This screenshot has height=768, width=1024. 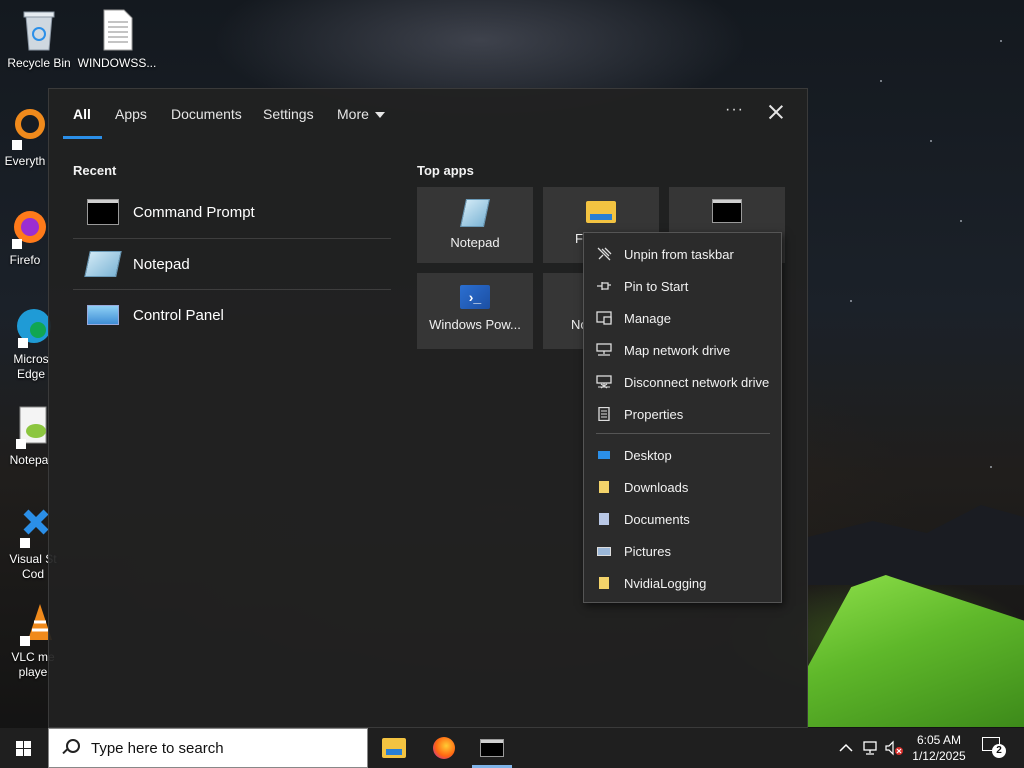 I want to click on manage-icon, so click(x=604, y=318).